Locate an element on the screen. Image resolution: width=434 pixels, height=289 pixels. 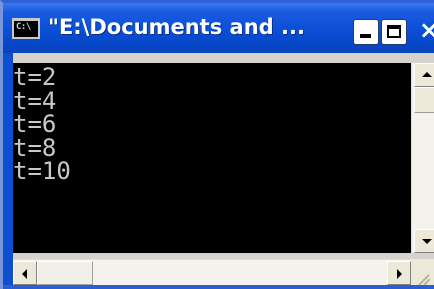
scroll-left-arrow-icon is located at coordinates (24, 274).